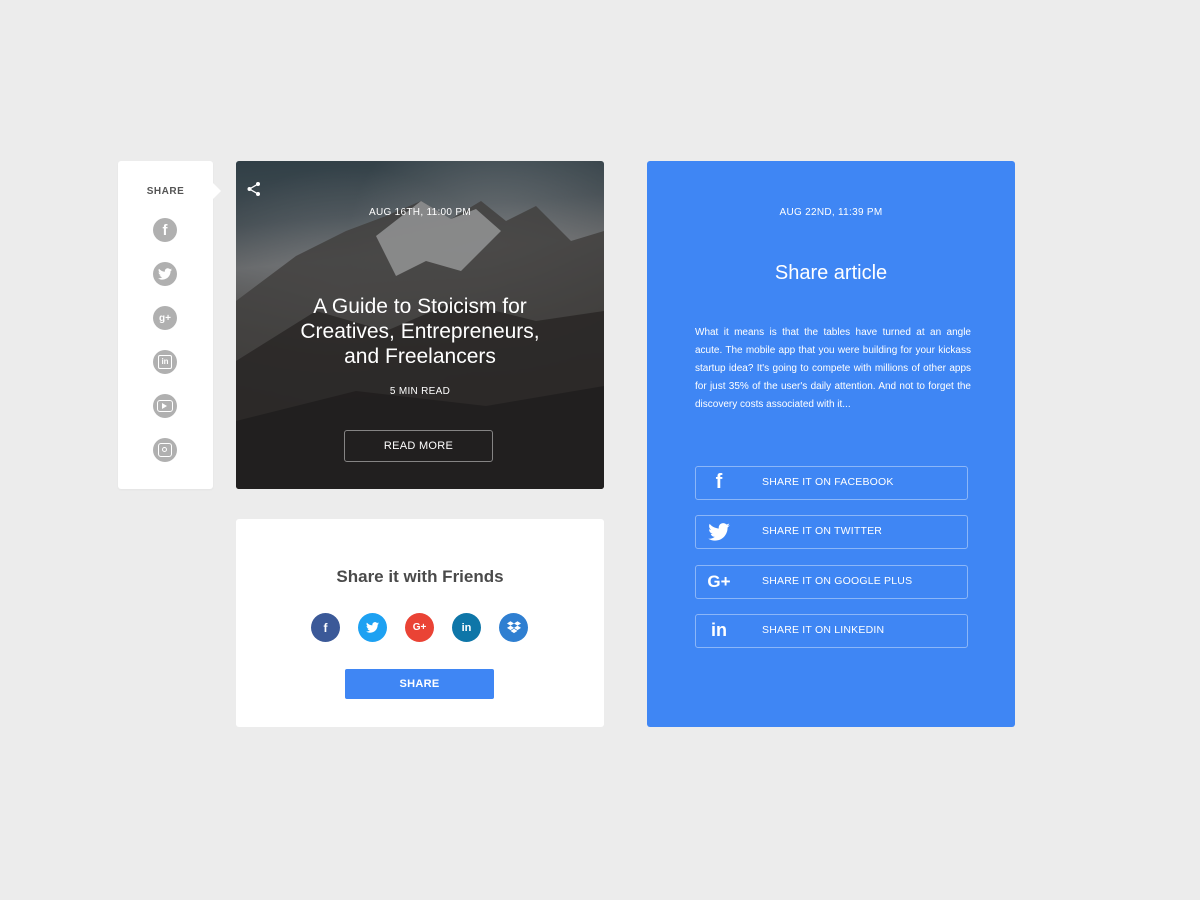 The image size is (1200, 900). I want to click on share-google-plus-label: SHARE IT ON GOOGLE PLUS, so click(837, 581).